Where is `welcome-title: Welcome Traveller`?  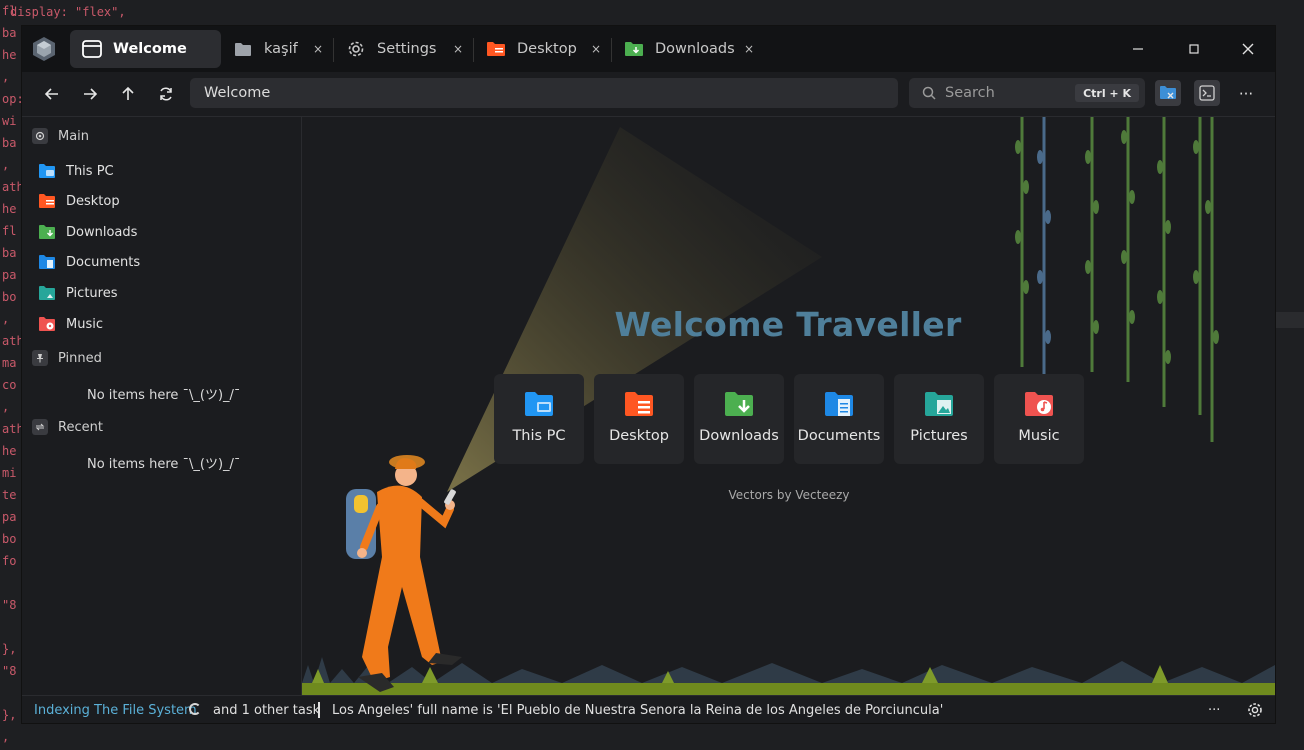 welcome-title: Welcome Traveller is located at coordinates (788, 324).